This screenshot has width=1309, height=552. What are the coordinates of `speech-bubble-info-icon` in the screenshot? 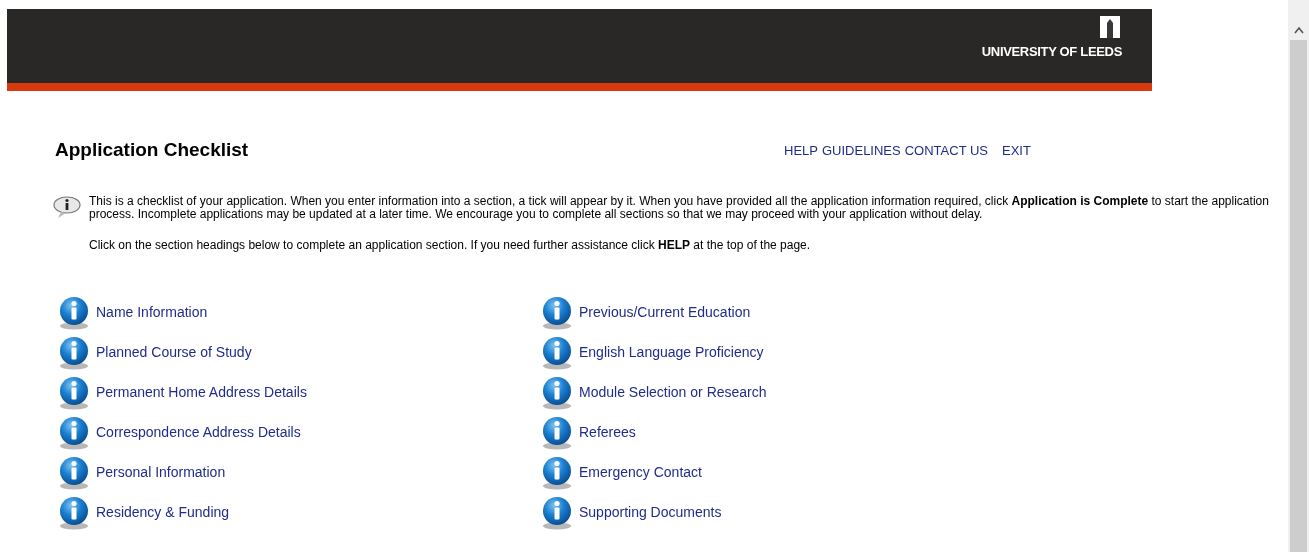 It's located at (67, 206).